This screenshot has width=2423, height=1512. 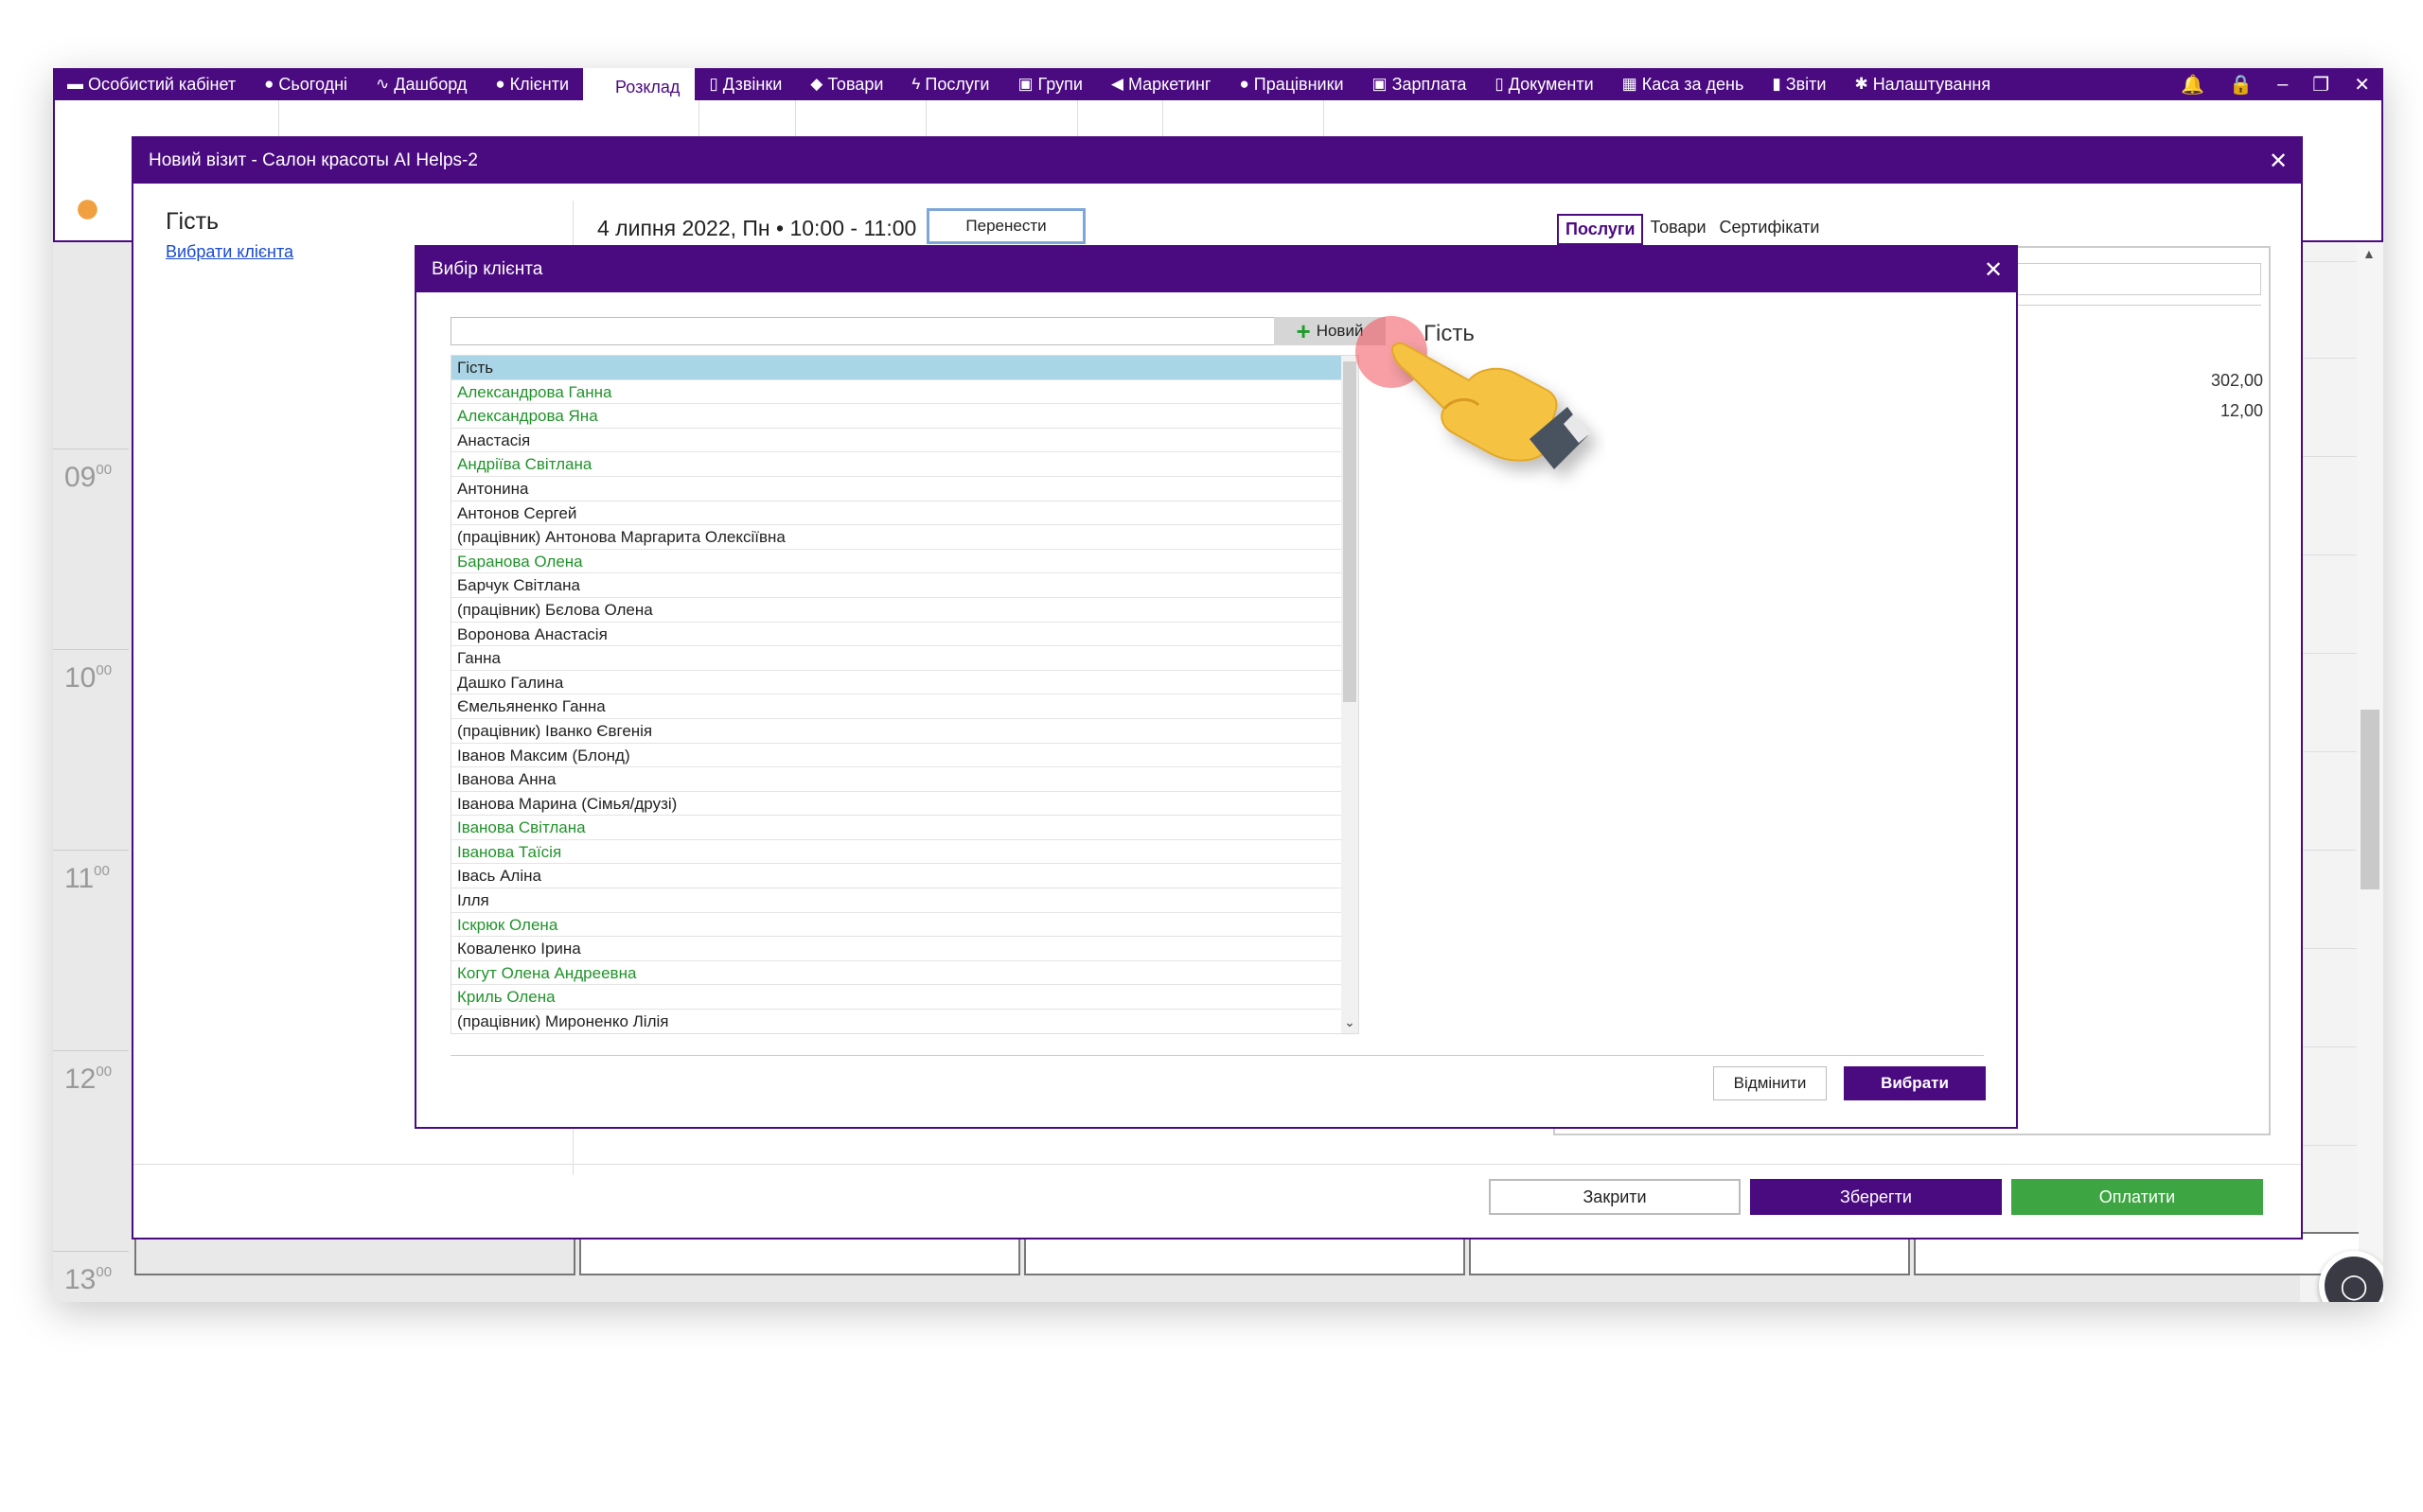 What do you see at coordinates (2241, 85) in the screenshot?
I see `lock-icon: 🔒` at bounding box center [2241, 85].